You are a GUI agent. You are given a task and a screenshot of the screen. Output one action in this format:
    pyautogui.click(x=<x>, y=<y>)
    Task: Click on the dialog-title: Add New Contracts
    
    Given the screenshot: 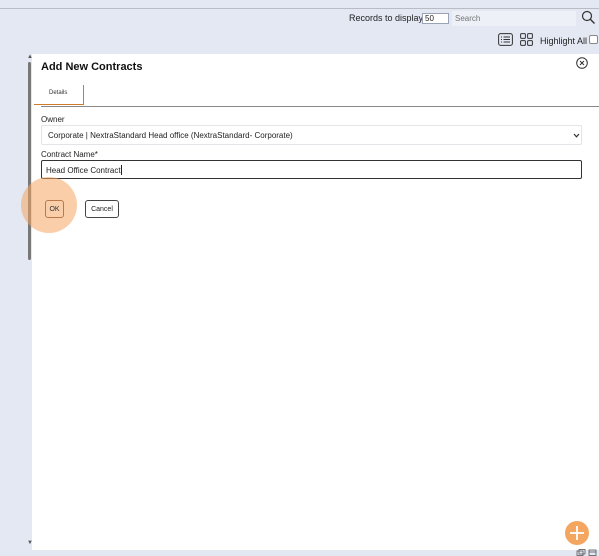 What is the action you would take?
    pyautogui.click(x=92, y=67)
    